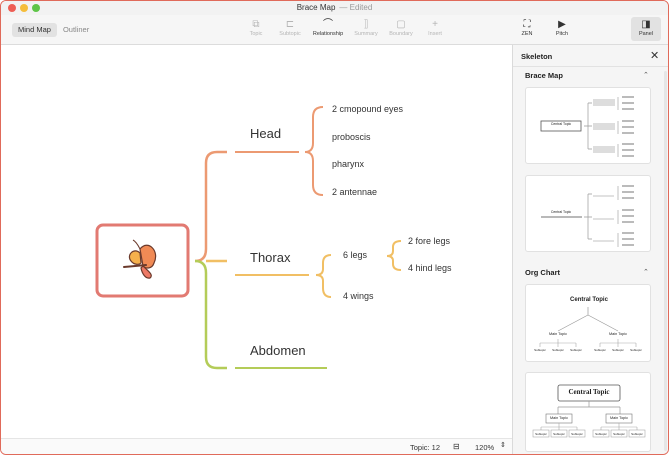 This screenshot has width=669, height=455. Describe the element at coordinates (356, 7) in the screenshot. I see `edited-status: — Edited` at that location.